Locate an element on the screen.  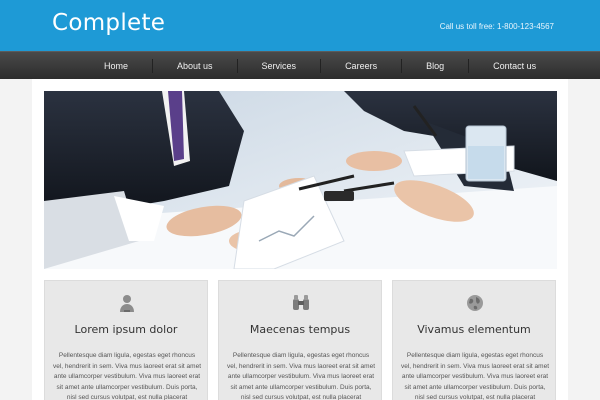
binoculars-icon is located at coordinates (301, 303).